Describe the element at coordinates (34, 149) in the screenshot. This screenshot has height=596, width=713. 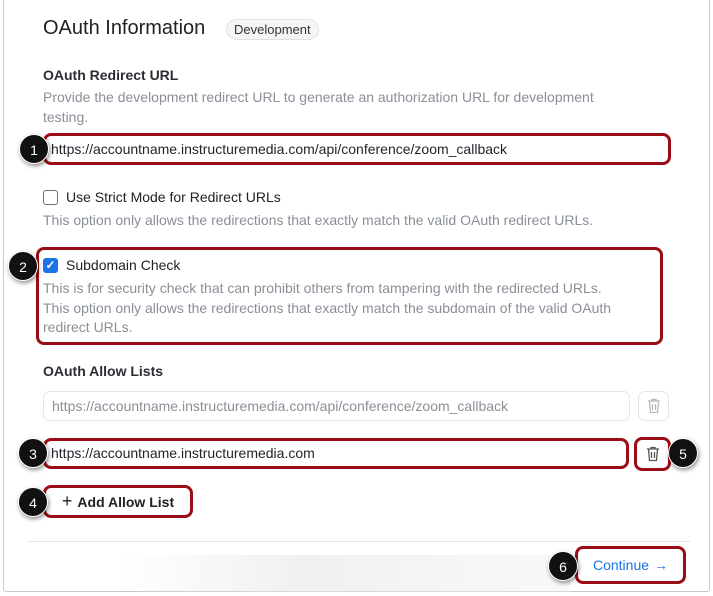
I see `callout-1: 1` at that location.